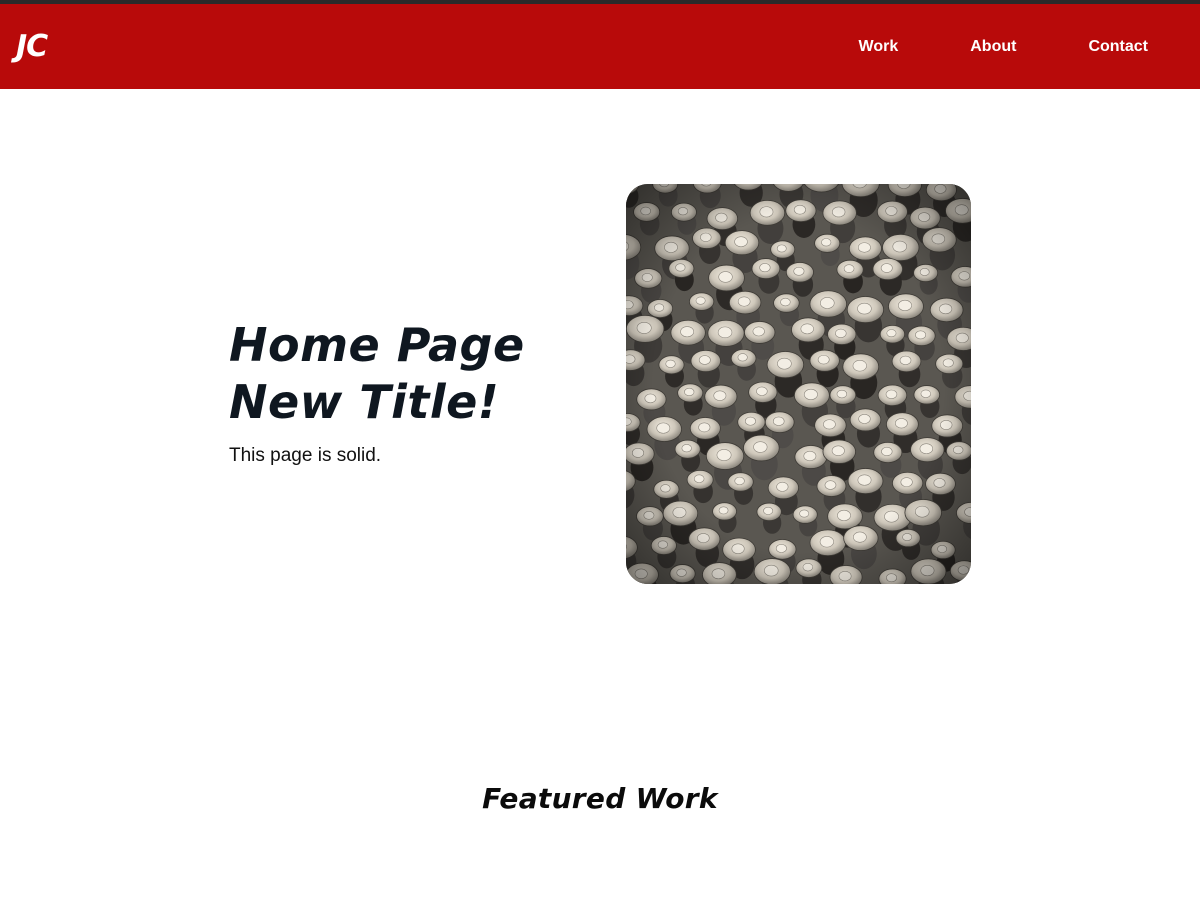 The width and height of the screenshot is (1200, 900). I want to click on main-nav: Work About Contact, so click(1003, 47).